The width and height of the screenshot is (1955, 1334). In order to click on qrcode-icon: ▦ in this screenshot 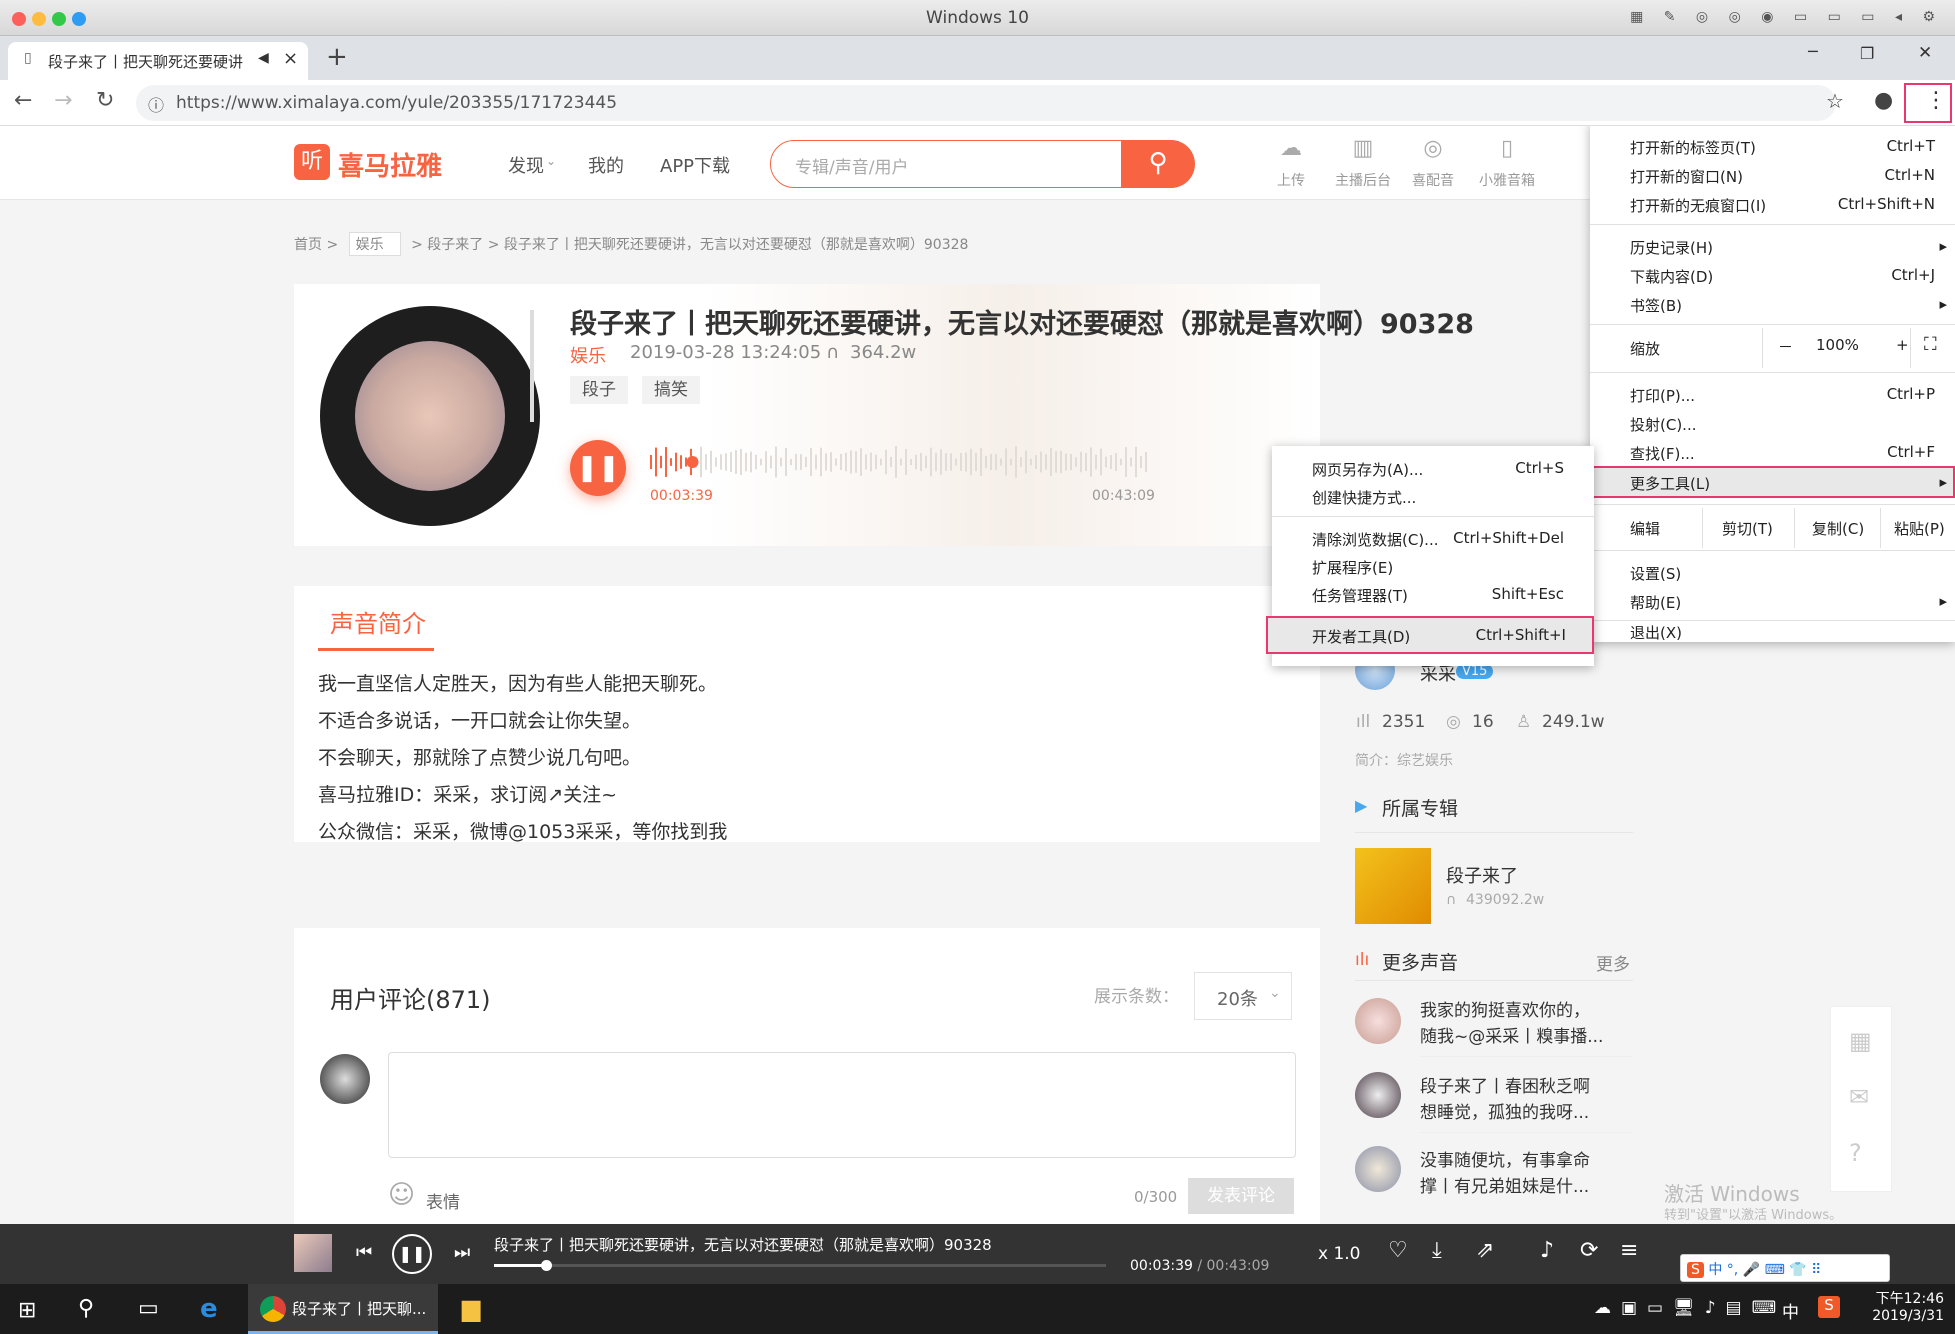, I will do `click(1860, 1041)`.